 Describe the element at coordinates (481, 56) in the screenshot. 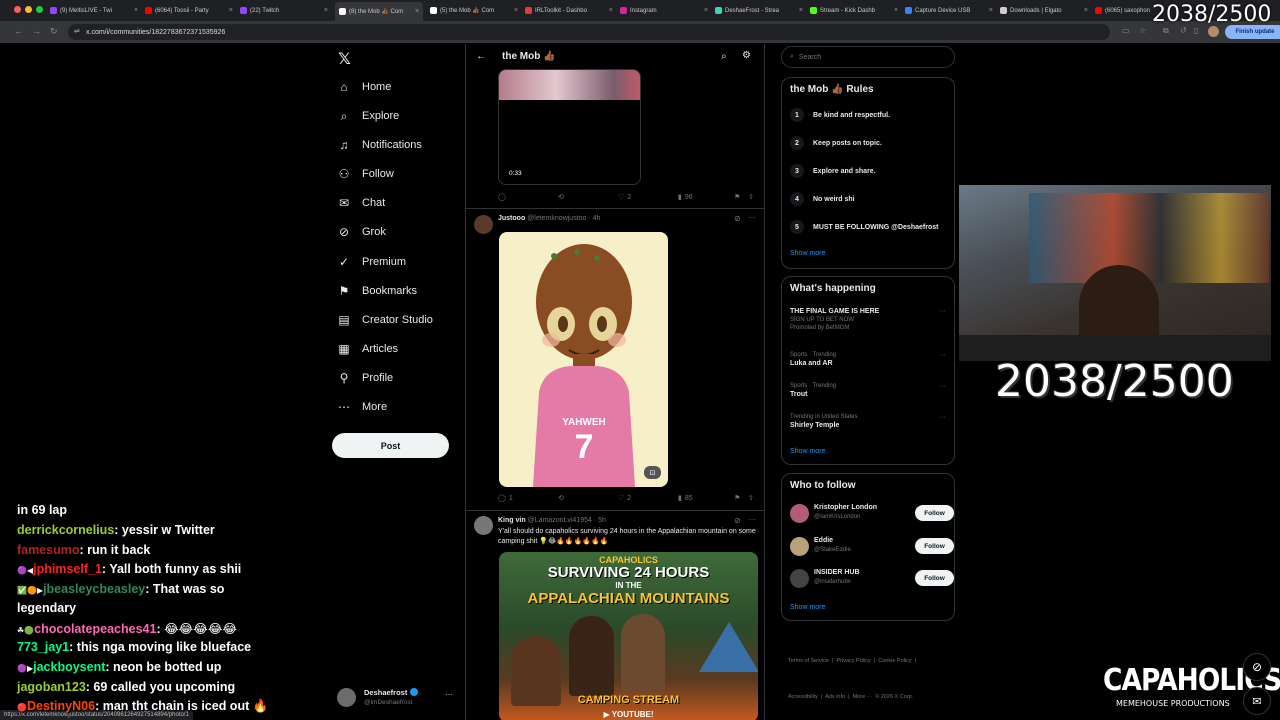

I see `back-arrow-icon: ←` at that location.